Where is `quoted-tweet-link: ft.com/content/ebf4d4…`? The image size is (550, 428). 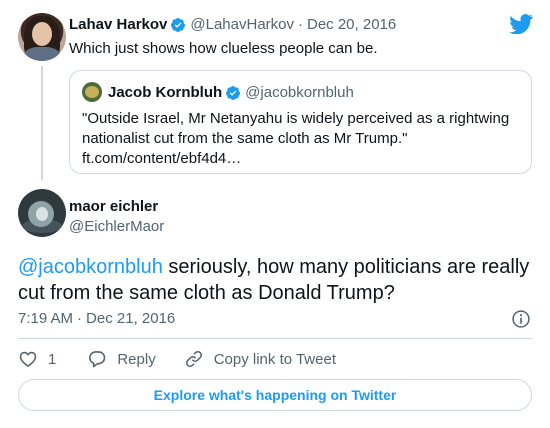 quoted-tweet-link: ft.com/content/ebf4d4… is located at coordinates (302, 159).